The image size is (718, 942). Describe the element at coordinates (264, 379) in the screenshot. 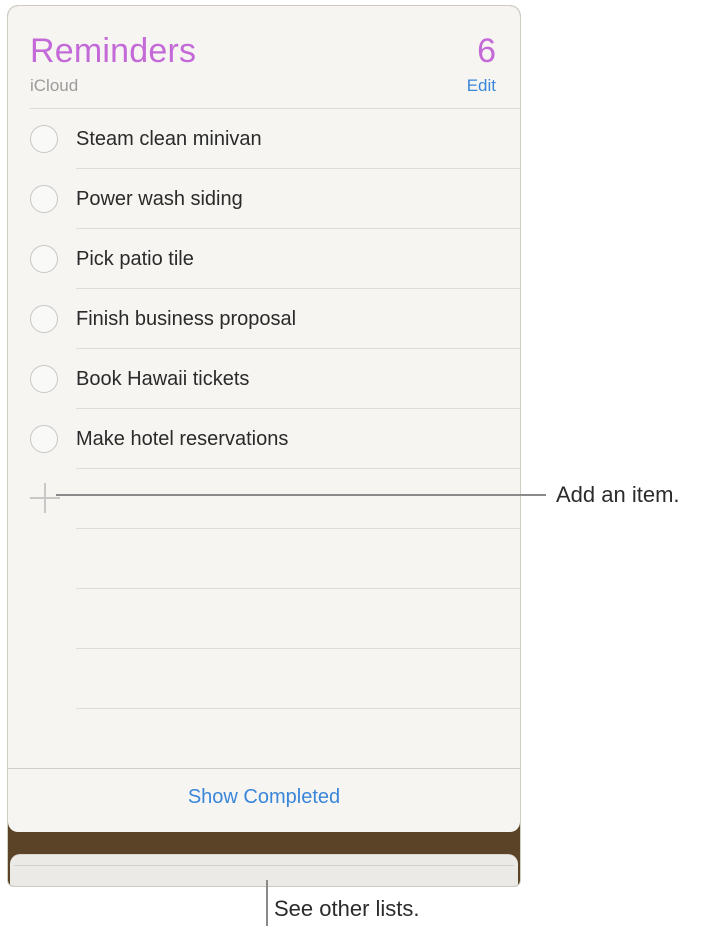

I see `reminder-item: Book Hawaii tickets` at that location.